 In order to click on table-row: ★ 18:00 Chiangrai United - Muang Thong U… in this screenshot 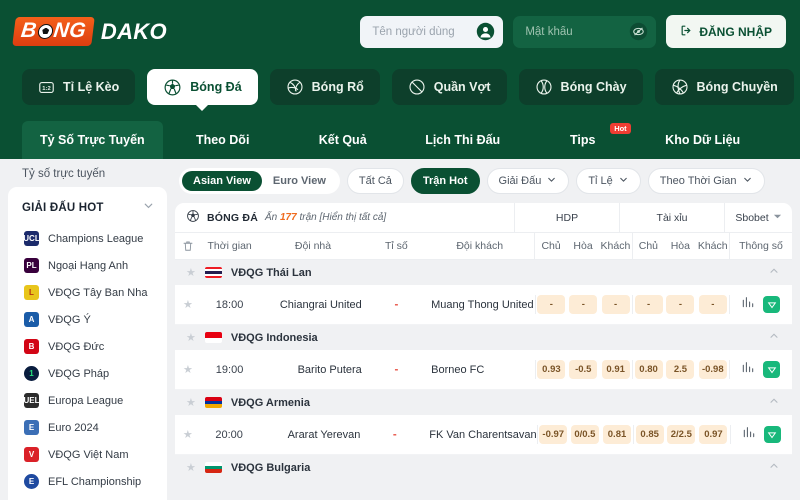, I will do `click(483, 305)`.